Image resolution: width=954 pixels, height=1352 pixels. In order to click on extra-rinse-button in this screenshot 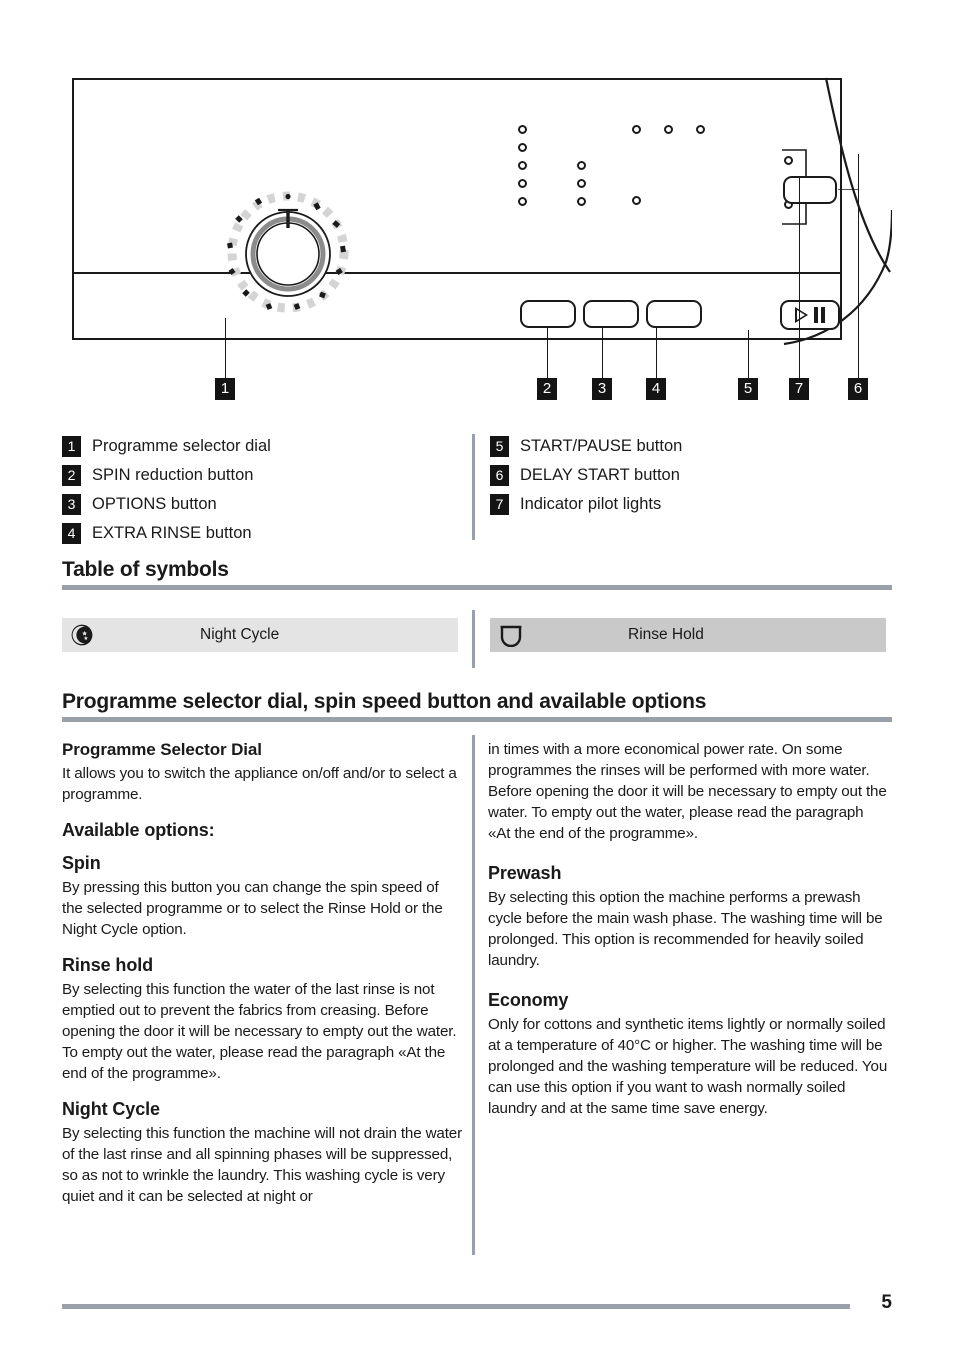, I will do `click(674, 314)`.